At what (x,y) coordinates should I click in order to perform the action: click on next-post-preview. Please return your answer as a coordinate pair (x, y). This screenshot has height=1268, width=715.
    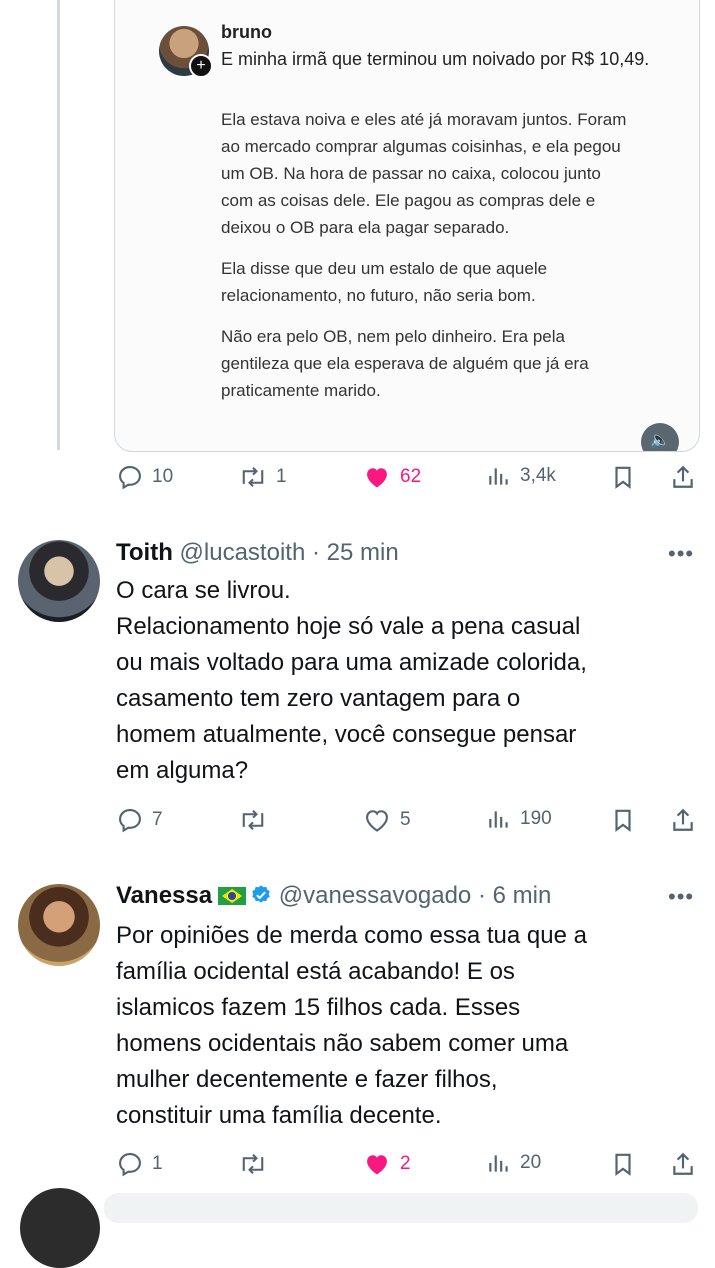
    Looking at the image, I should click on (401, 1208).